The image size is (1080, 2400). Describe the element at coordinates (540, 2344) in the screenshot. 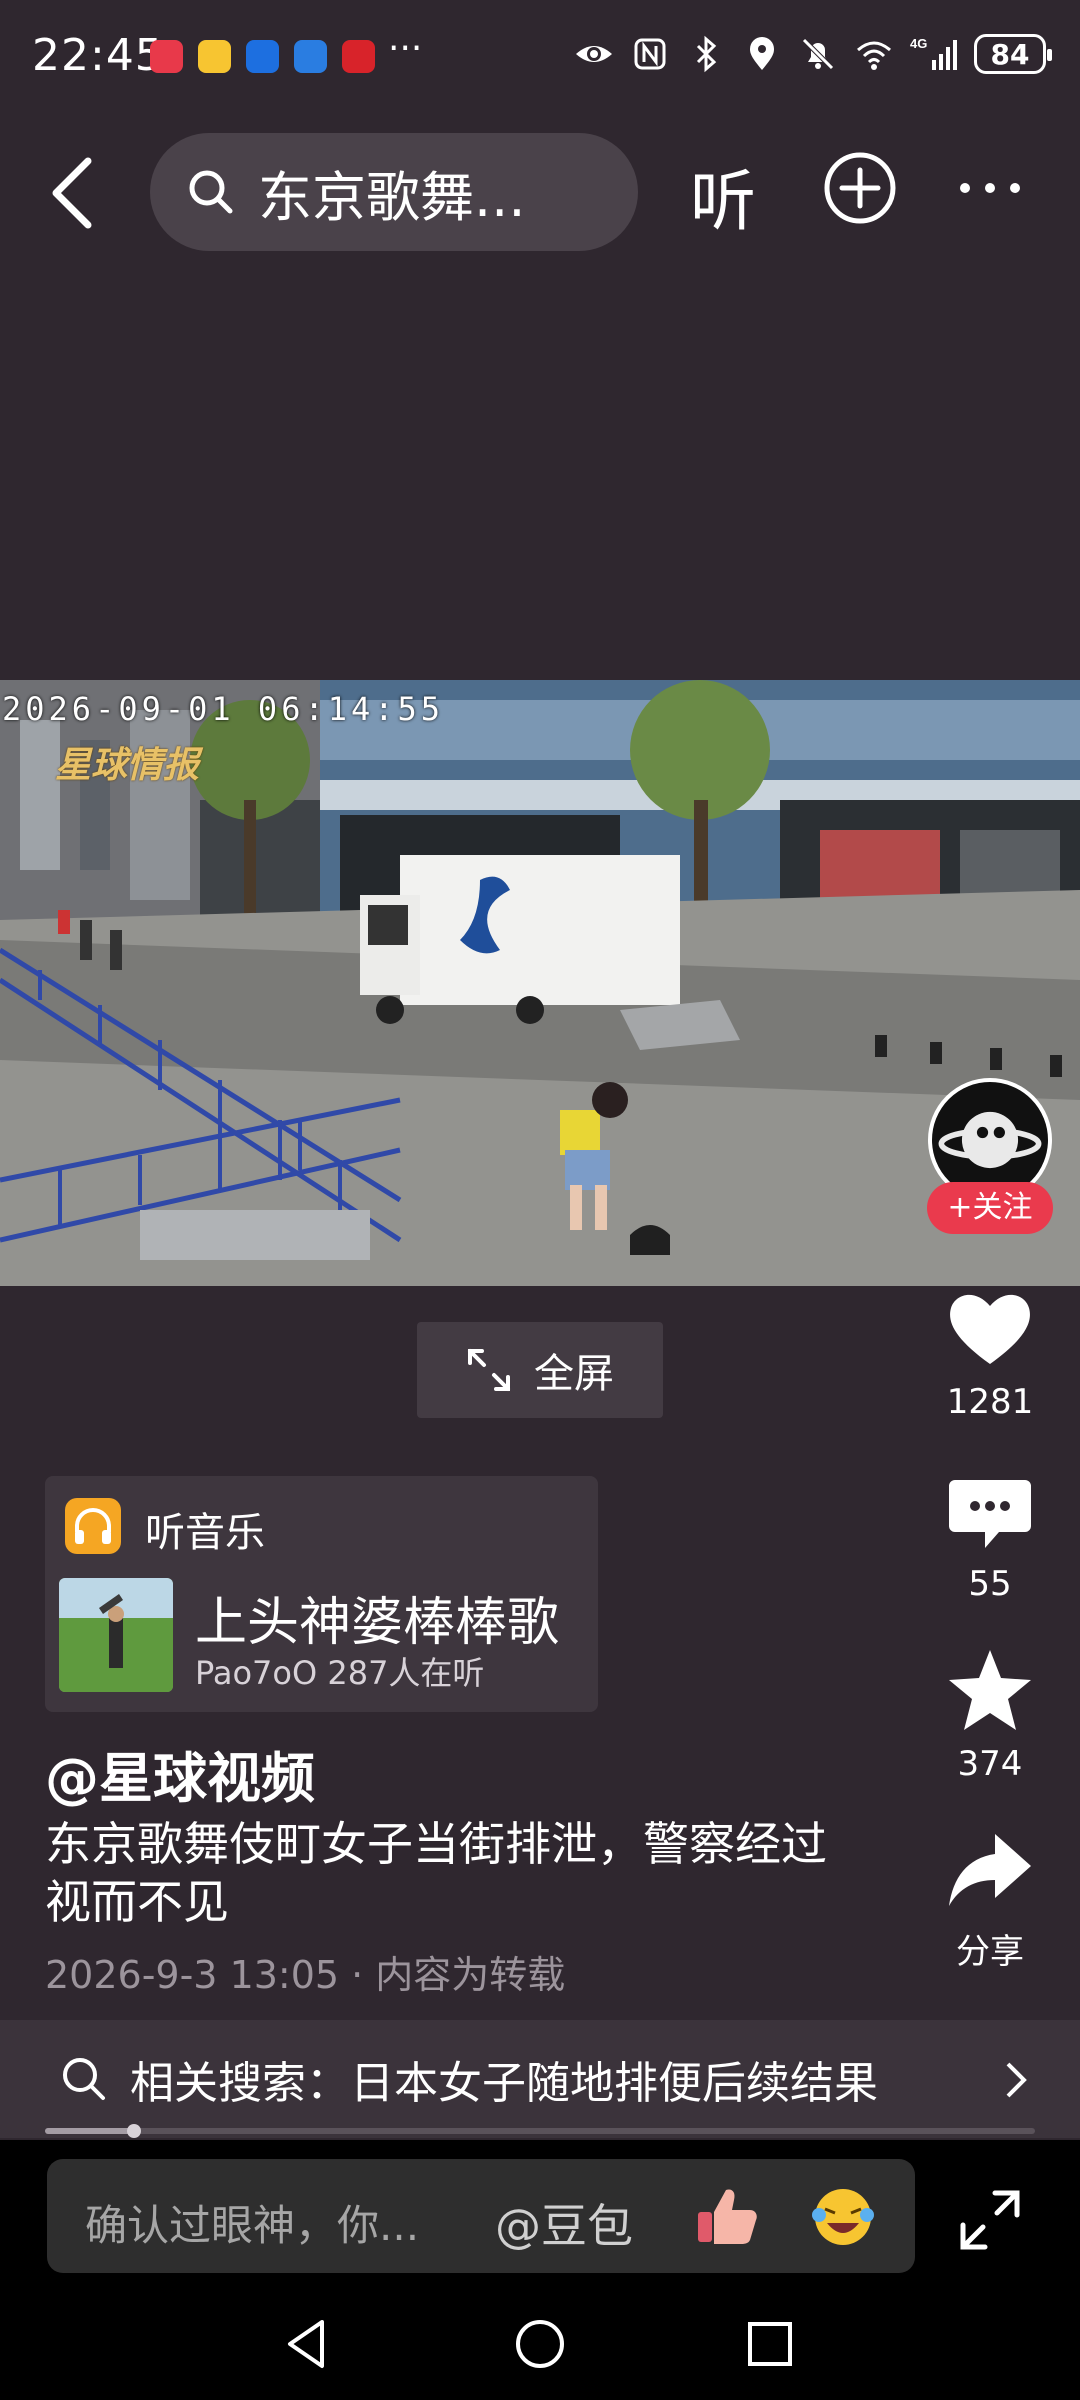

I see `nav-home-icon` at that location.